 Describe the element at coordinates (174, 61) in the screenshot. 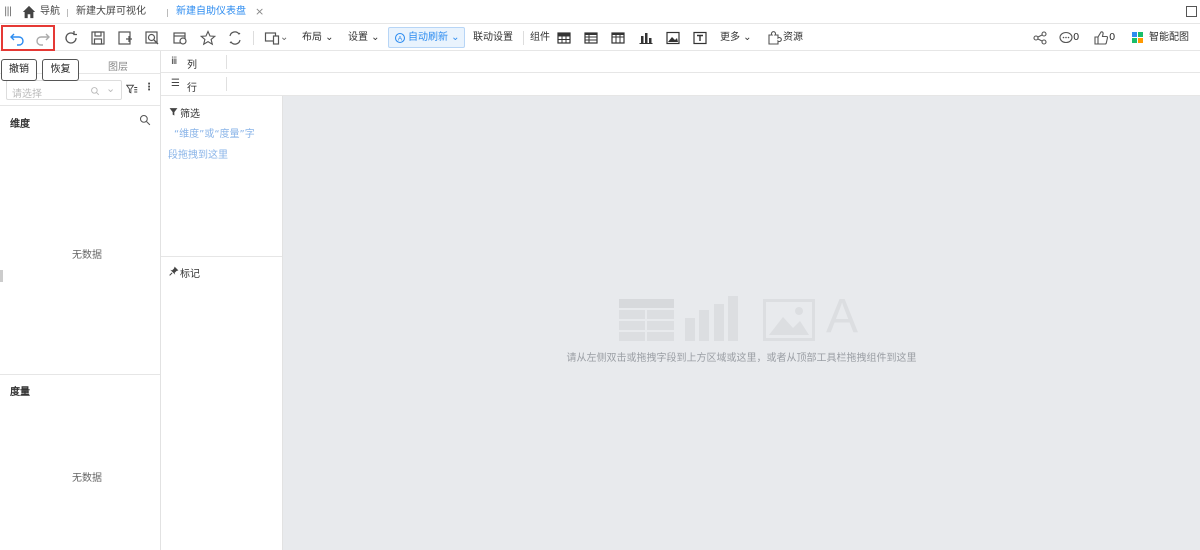

I see `columns-icon: iii` at that location.